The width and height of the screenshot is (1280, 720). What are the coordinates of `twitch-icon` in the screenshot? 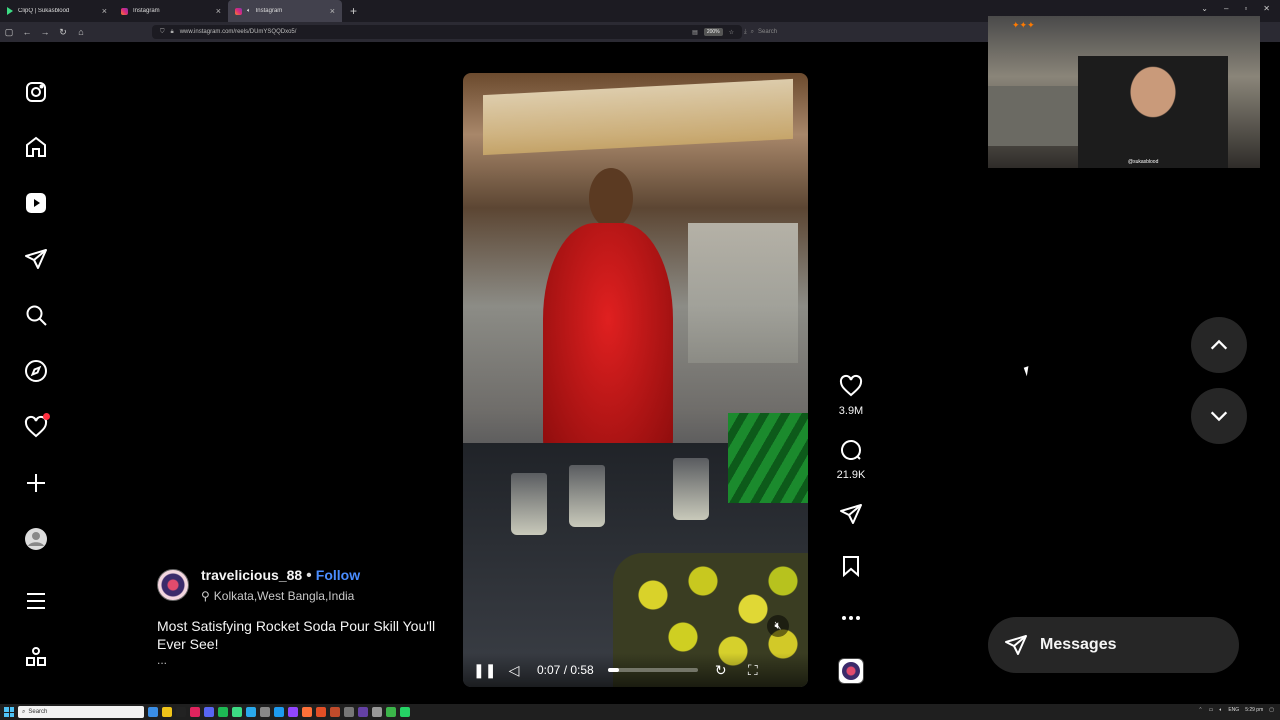 It's located at (293, 712).